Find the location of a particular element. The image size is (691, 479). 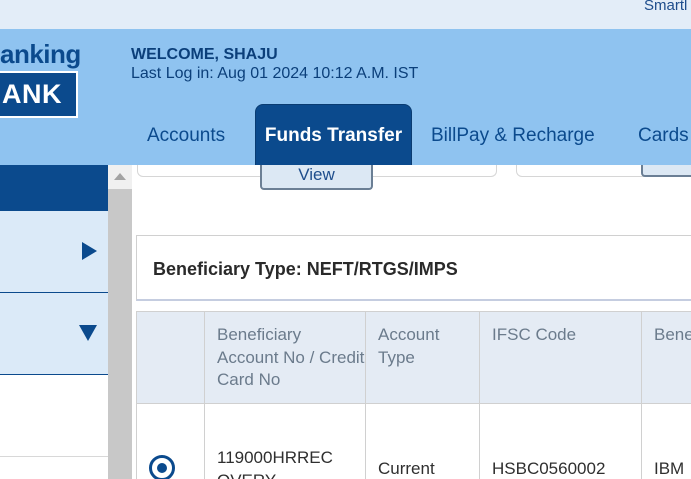

beneficiary-type-panel: Beneficiary Type: NEFT/RTGS/IMPS is located at coordinates (413, 268).